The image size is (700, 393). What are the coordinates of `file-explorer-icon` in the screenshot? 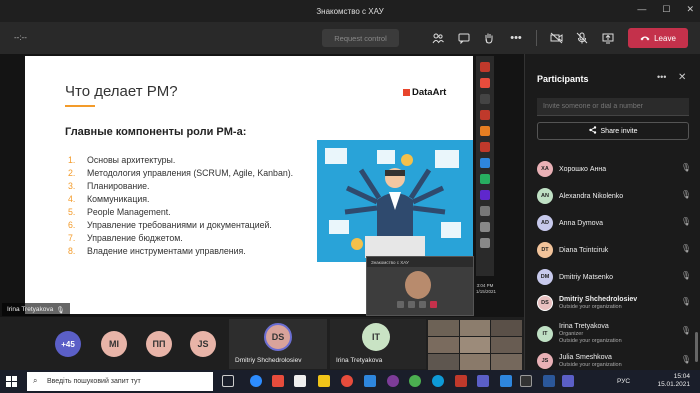 It's located at (324, 381).